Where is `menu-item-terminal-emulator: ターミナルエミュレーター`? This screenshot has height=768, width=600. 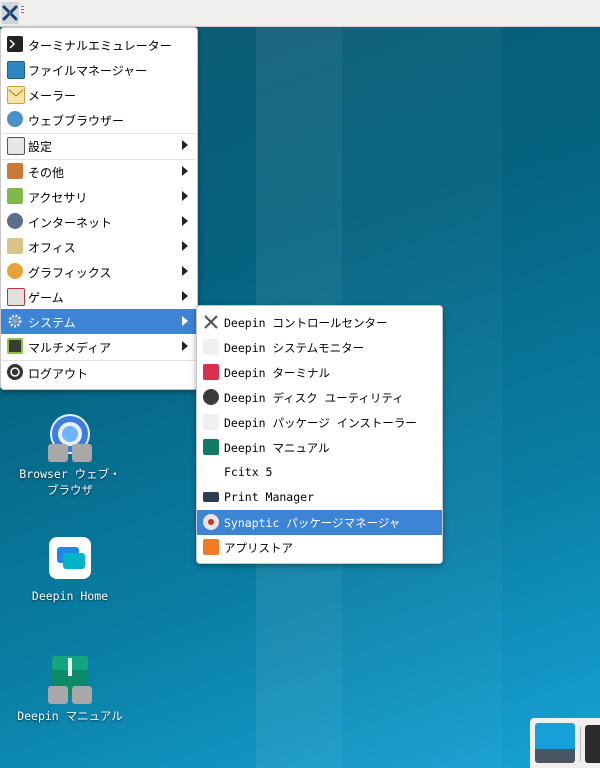
menu-item-terminal-emulator: ターミナルエミュレーター is located at coordinates (99, 44).